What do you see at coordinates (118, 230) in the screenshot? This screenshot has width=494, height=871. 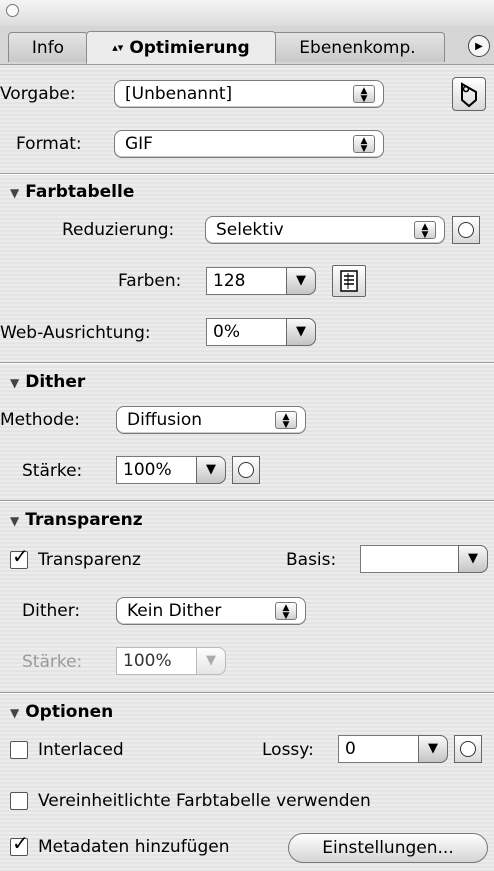 I see `reduzierung-label: Reduzierung:` at bounding box center [118, 230].